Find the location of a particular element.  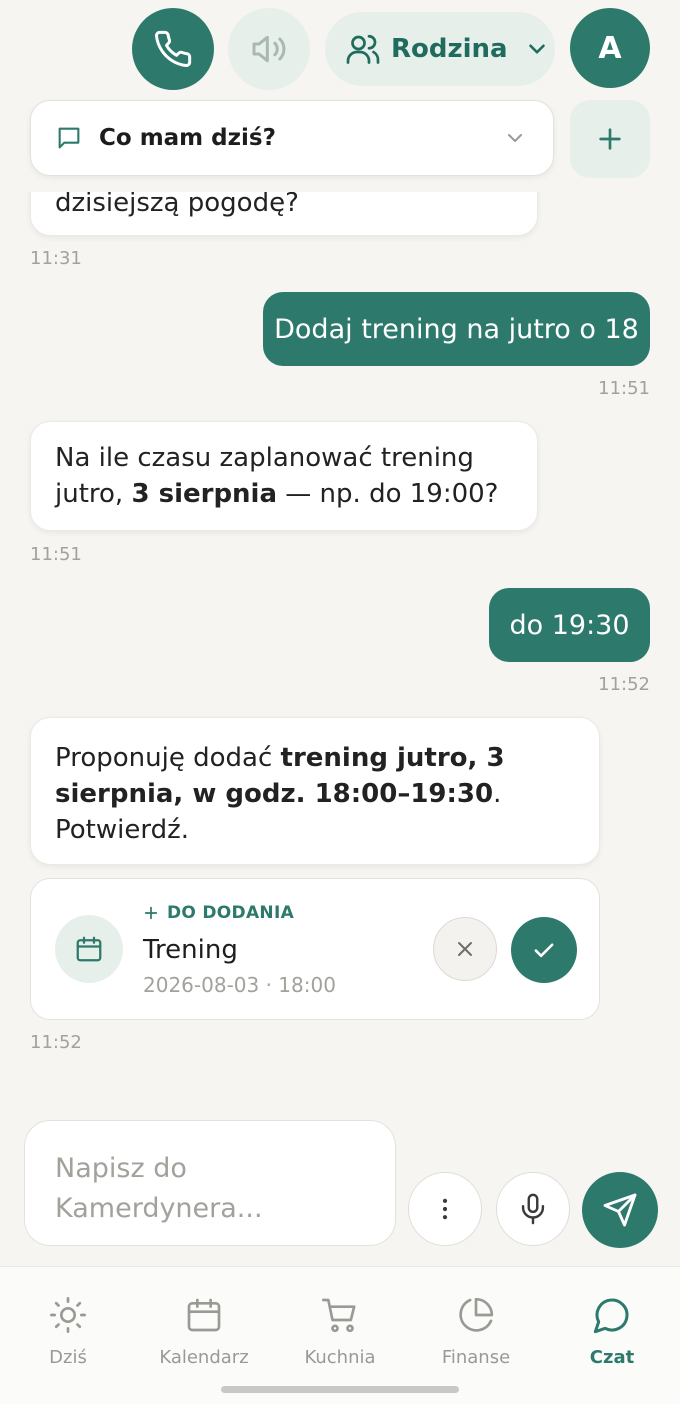

bottom-navigation: Dziś Kalendarz Kuchnia Finanse Czat is located at coordinates (340, 1335).